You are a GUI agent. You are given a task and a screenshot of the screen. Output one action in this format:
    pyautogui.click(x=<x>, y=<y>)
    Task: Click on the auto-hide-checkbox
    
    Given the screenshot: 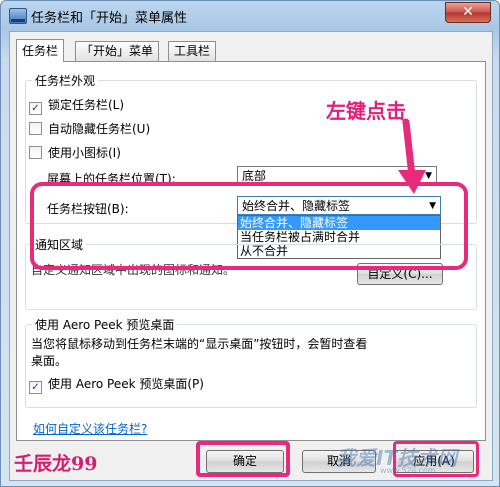 What is the action you would take?
    pyautogui.click(x=35, y=128)
    